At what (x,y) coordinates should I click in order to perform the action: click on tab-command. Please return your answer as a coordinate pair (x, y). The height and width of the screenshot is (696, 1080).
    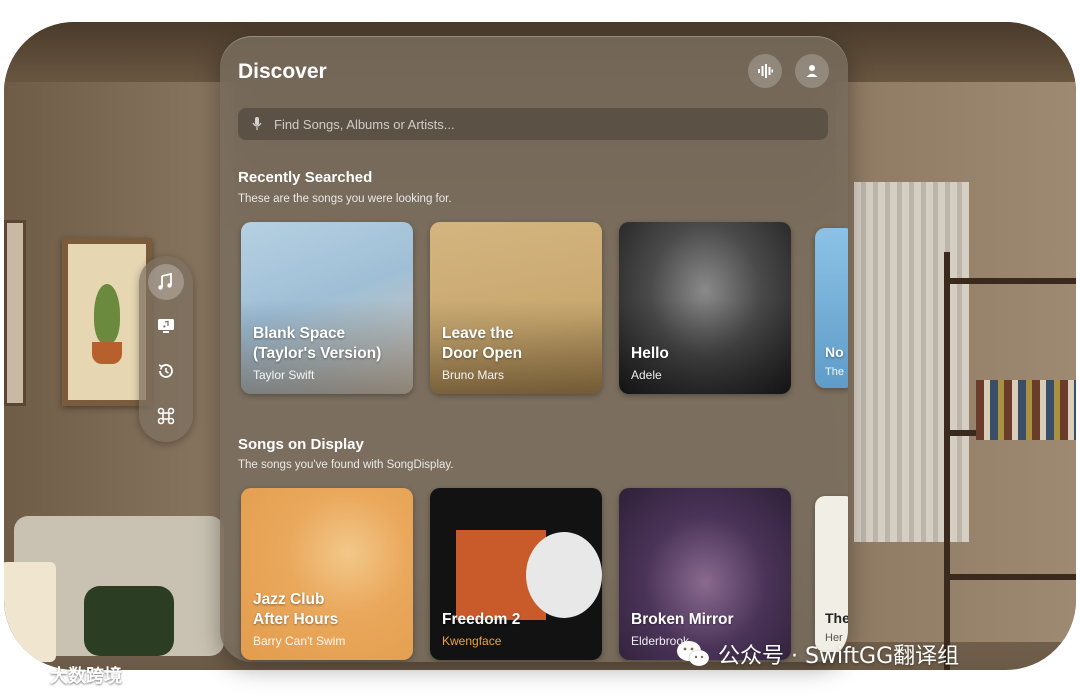
    Looking at the image, I should click on (166, 416).